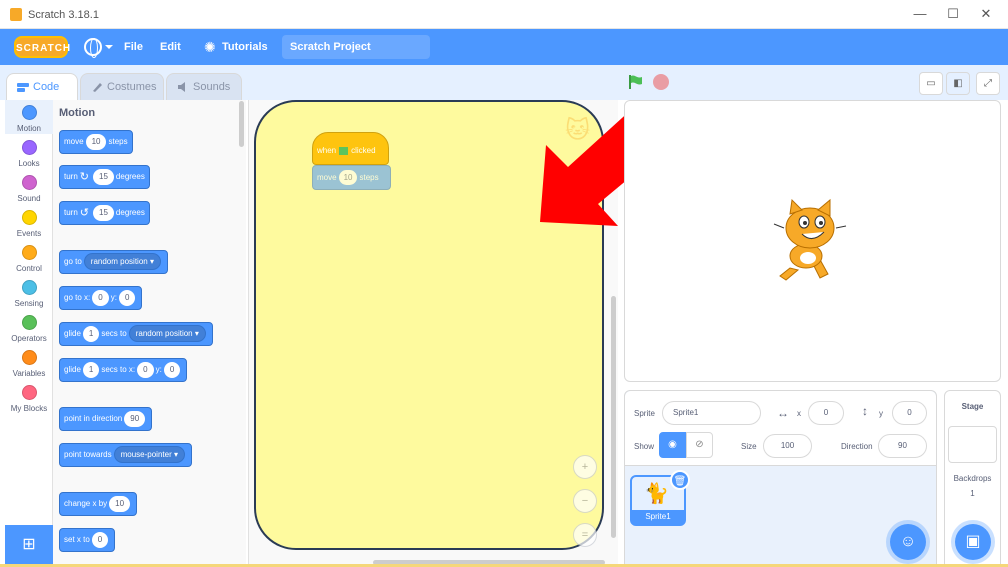  What do you see at coordinates (210, 47) in the screenshot?
I see `tutorials-bulb-icon: ✺` at bounding box center [210, 47].